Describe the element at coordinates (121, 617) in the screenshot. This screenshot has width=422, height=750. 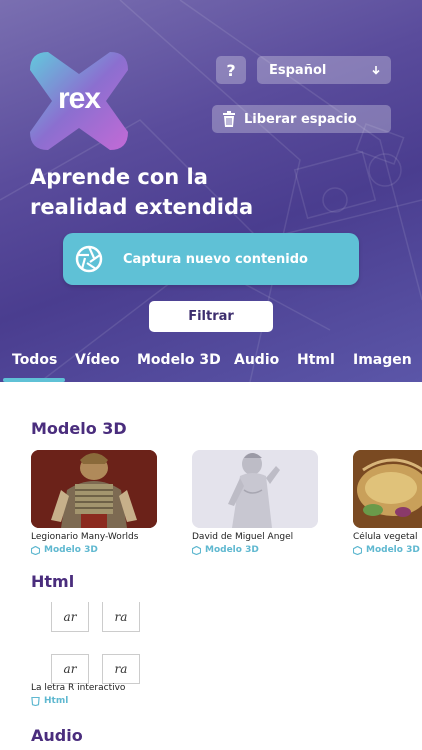
I see `letter-tile: ra` at that location.